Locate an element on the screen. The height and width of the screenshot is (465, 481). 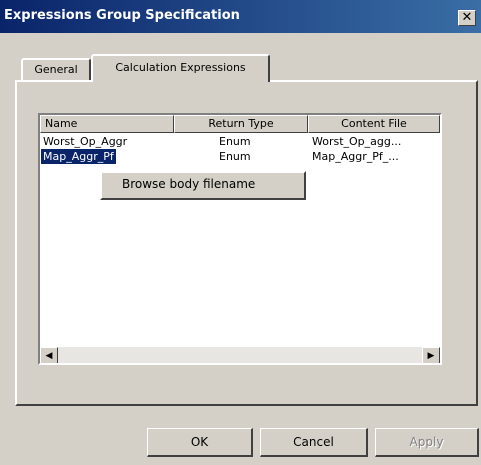
apply-button: Apply is located at coordinates (427, 442).